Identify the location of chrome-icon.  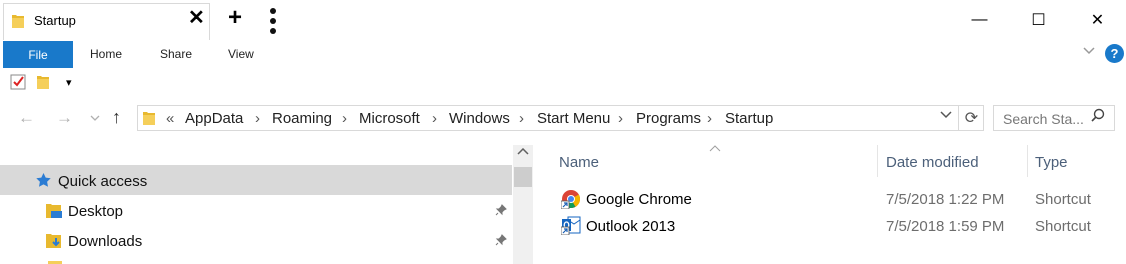
(571, 199).